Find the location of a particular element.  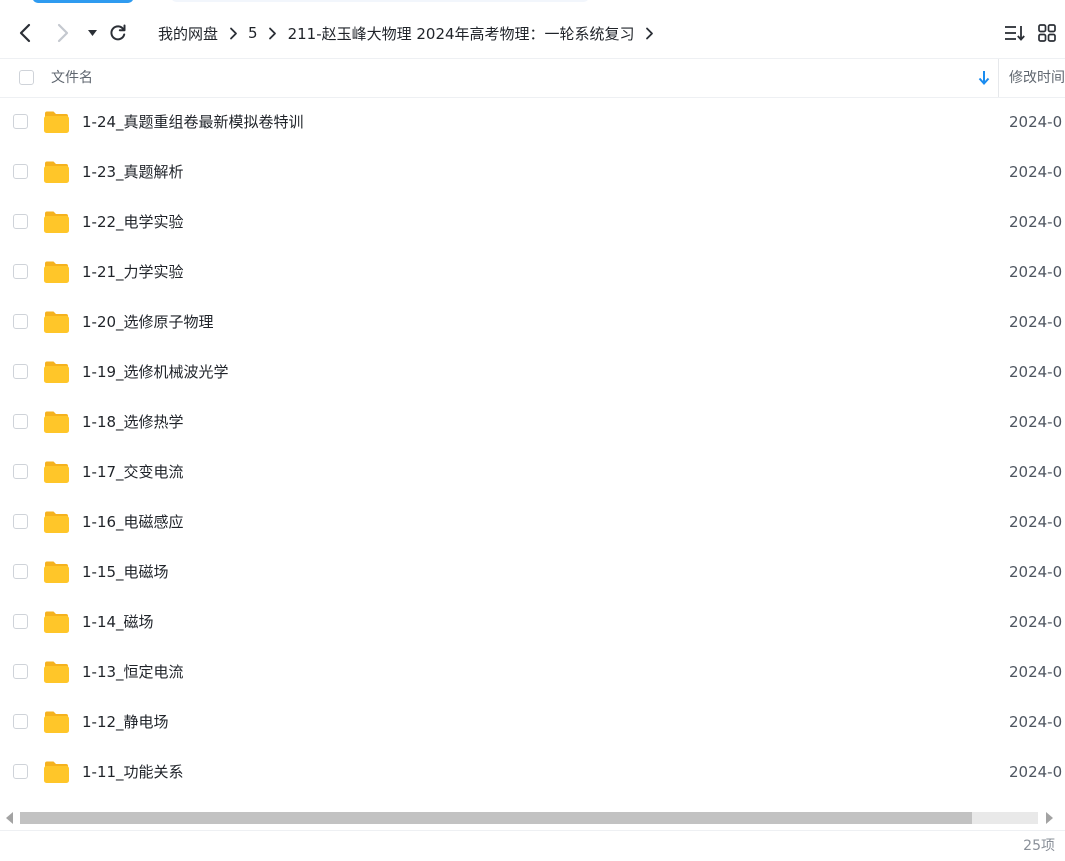

file-name: 1-14_磁场 is located at coordinates (118, 622).